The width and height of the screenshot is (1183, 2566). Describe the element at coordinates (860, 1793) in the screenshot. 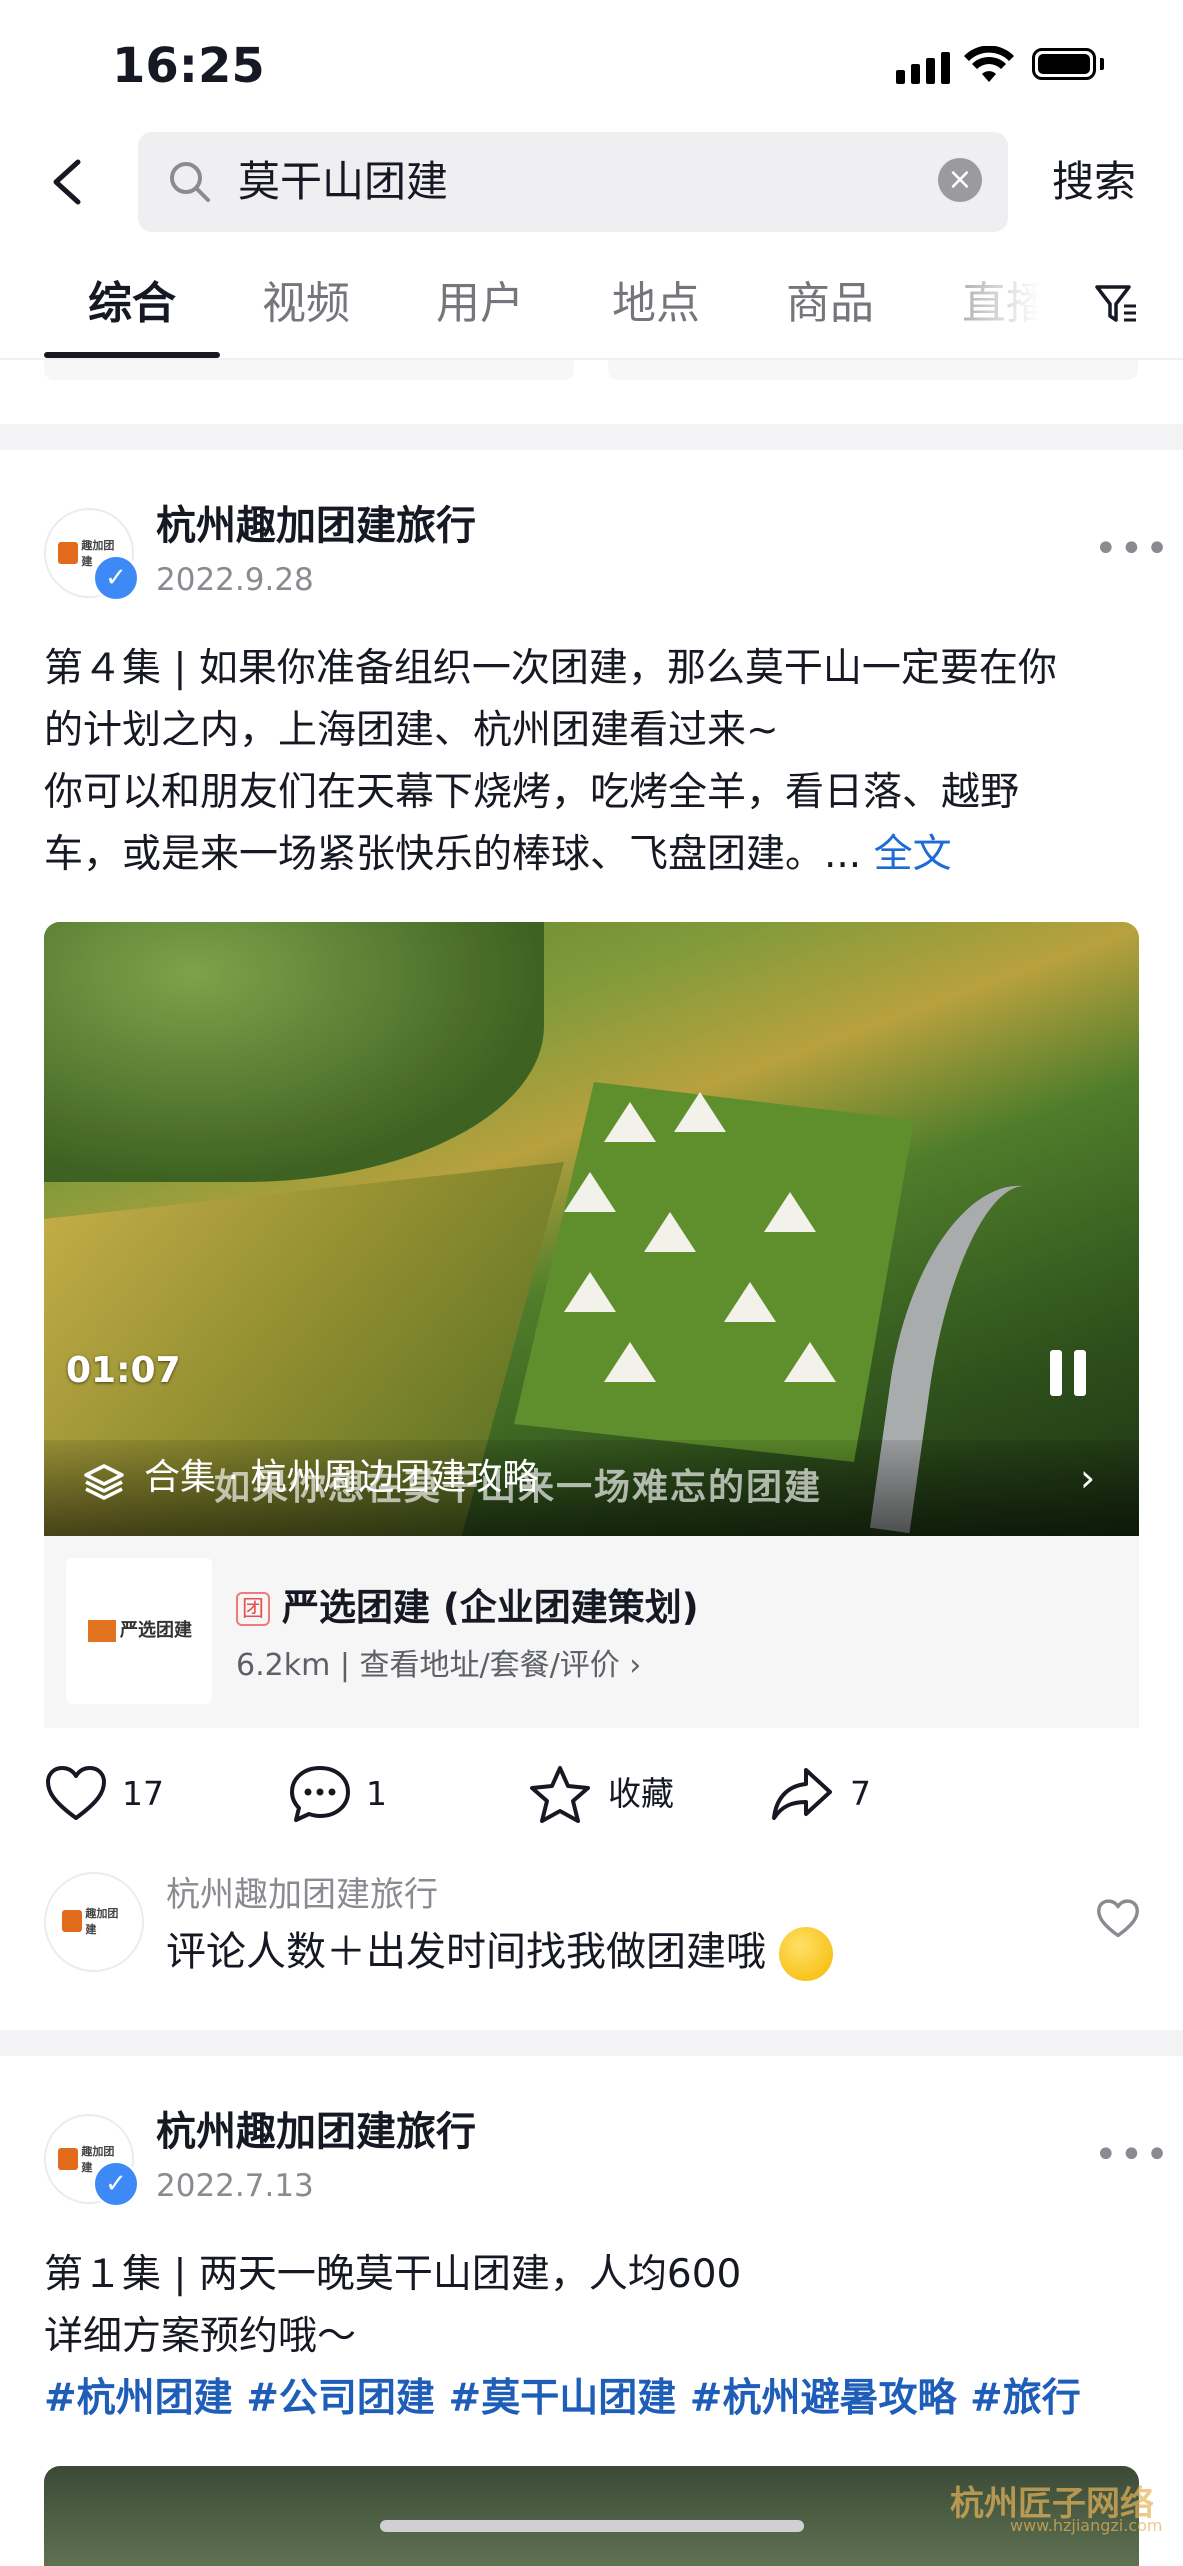

I see `share-count: 7` at that location.